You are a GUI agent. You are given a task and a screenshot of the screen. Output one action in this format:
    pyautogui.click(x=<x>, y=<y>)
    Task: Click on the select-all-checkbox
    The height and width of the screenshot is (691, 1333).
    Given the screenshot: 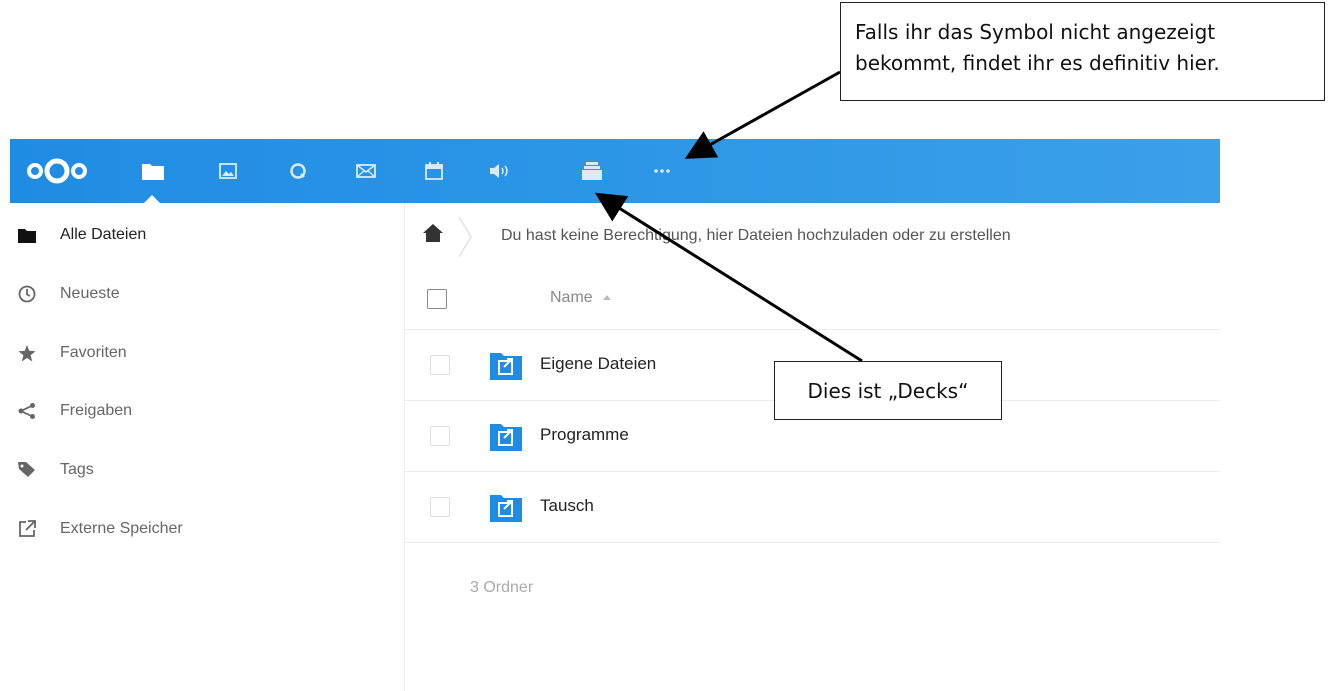 What is the action you would take?
    pyautogui.click(x=437, y=299)
    